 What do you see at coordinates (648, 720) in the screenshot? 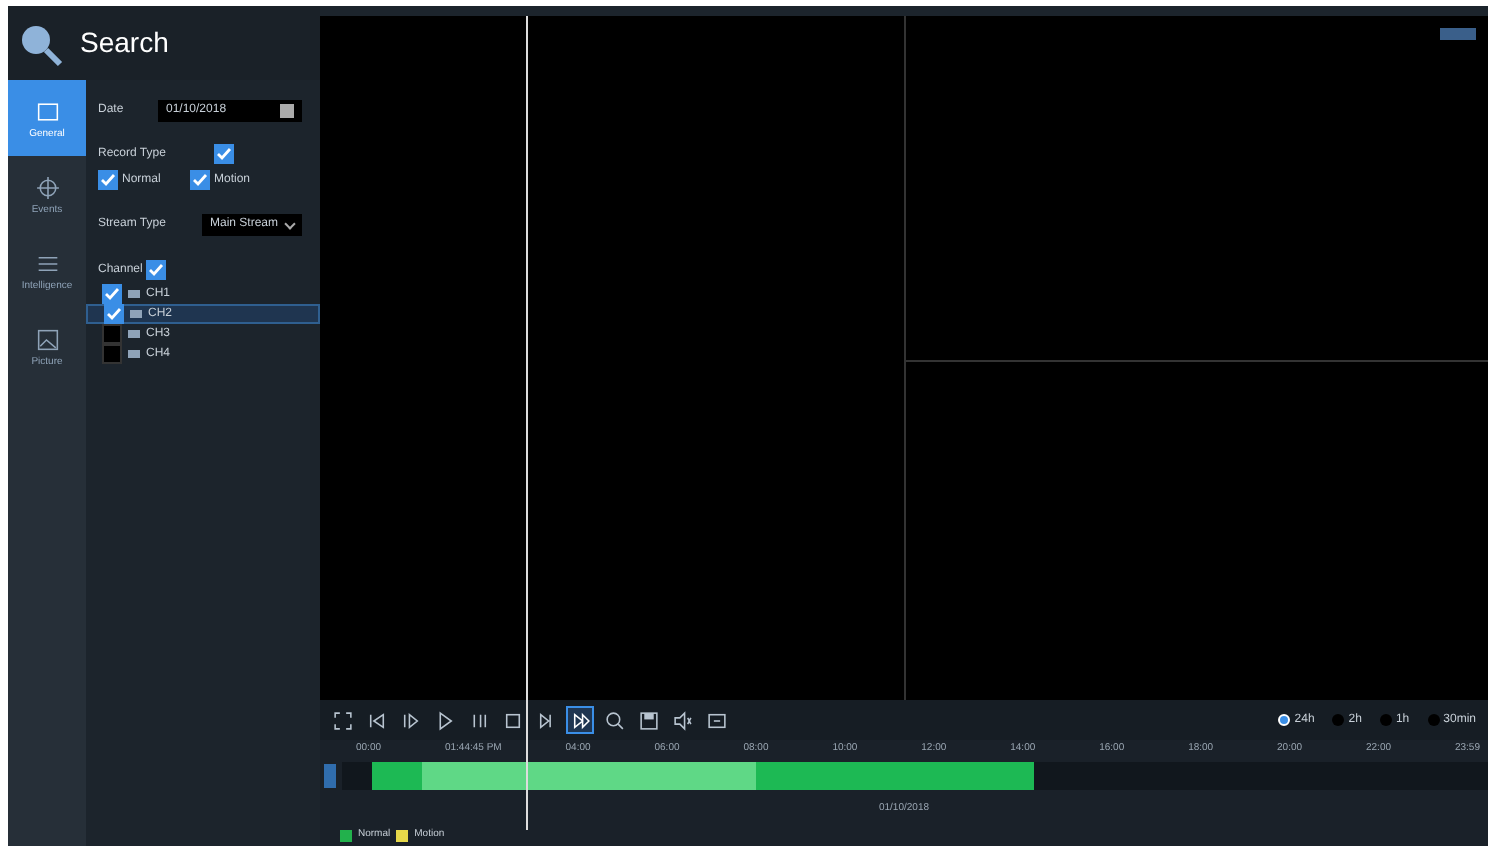
I see `save-icon` at bounding box center [648, 720].